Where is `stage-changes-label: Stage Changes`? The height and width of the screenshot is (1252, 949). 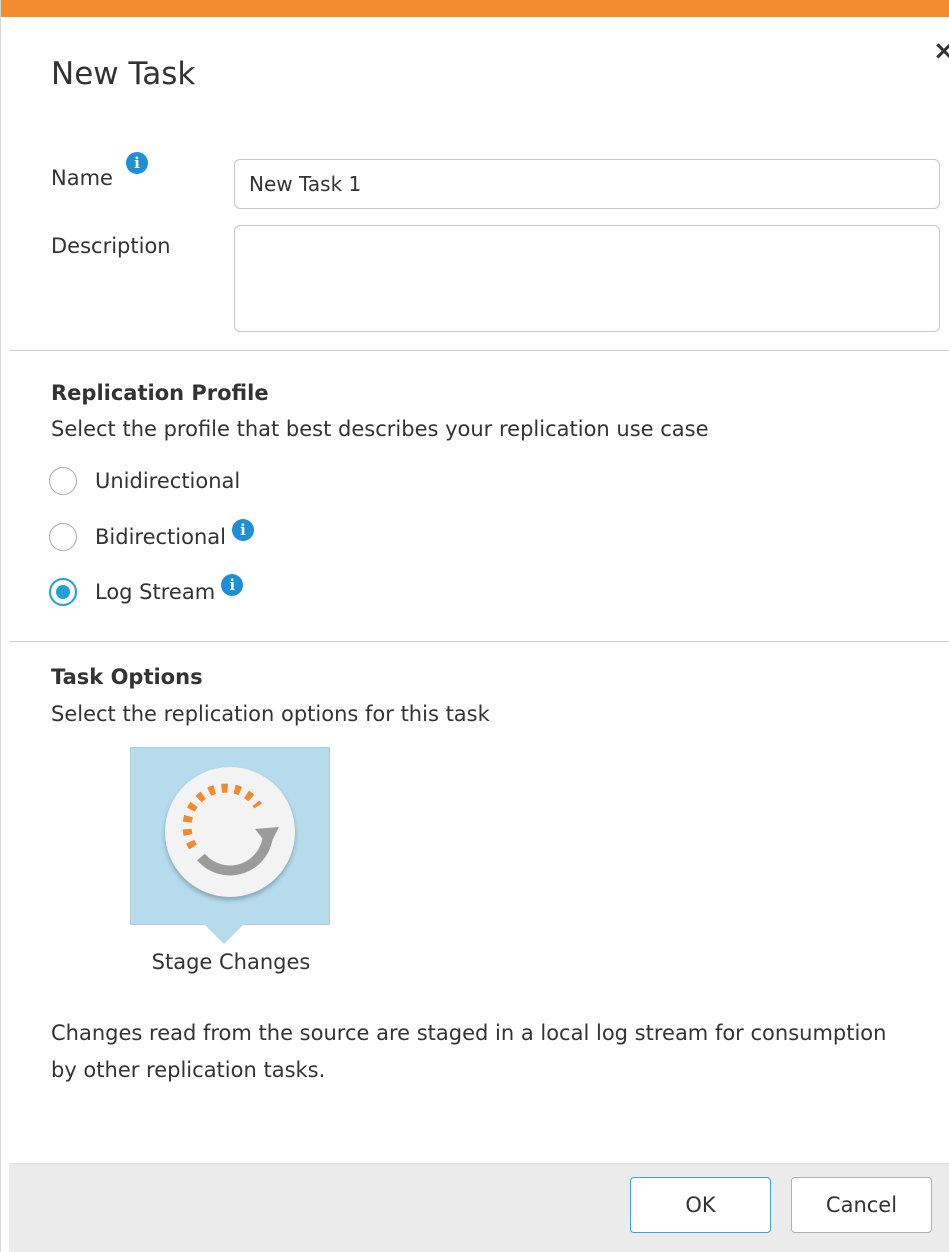
stage-changes-label: Stage Changes is located at coordinates (231, 962).